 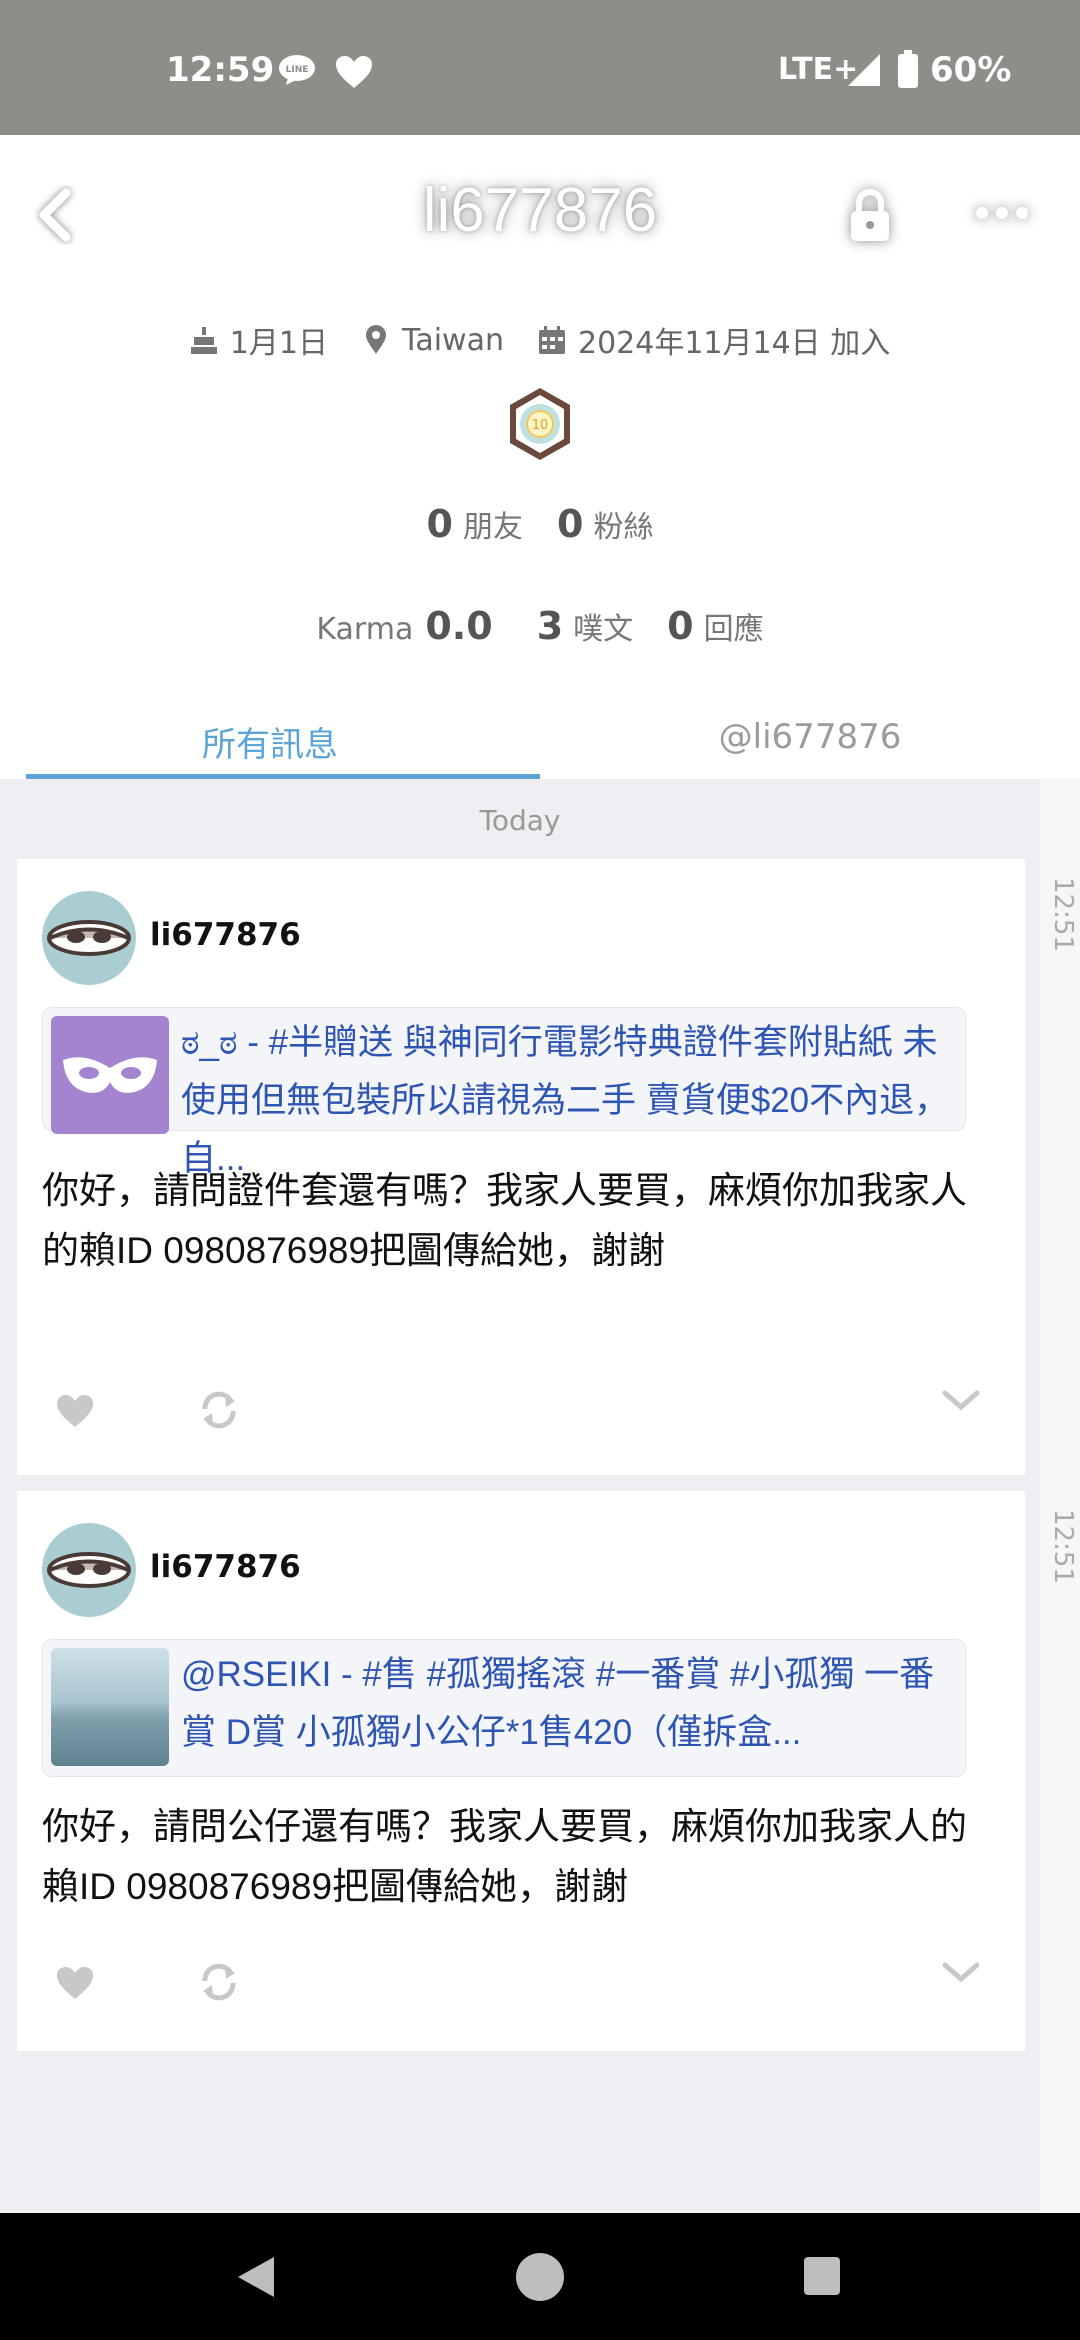 What do you see at coordinates (623, 527) in the screenshot?
I see `fans-label: 粉絲` at bounding box center [623, 527].